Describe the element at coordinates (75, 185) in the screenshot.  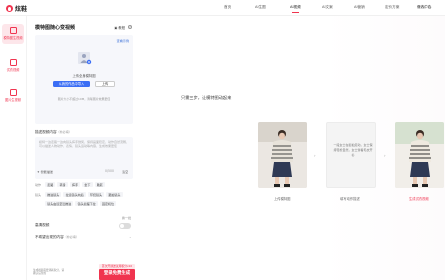
I see `tag-chip: 挥手` at that location.